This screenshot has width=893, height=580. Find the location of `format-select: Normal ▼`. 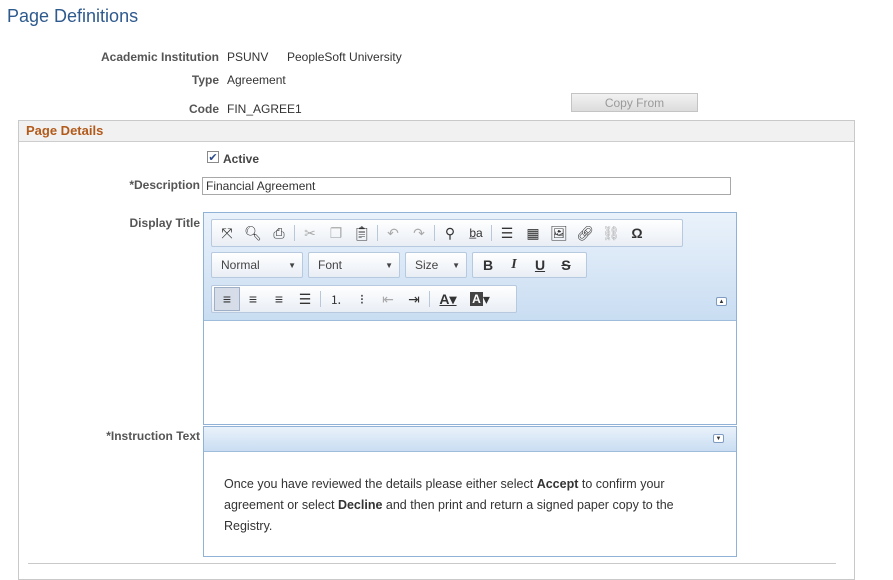

format-select: Normal ▼ is located at coordinates (257, 265).